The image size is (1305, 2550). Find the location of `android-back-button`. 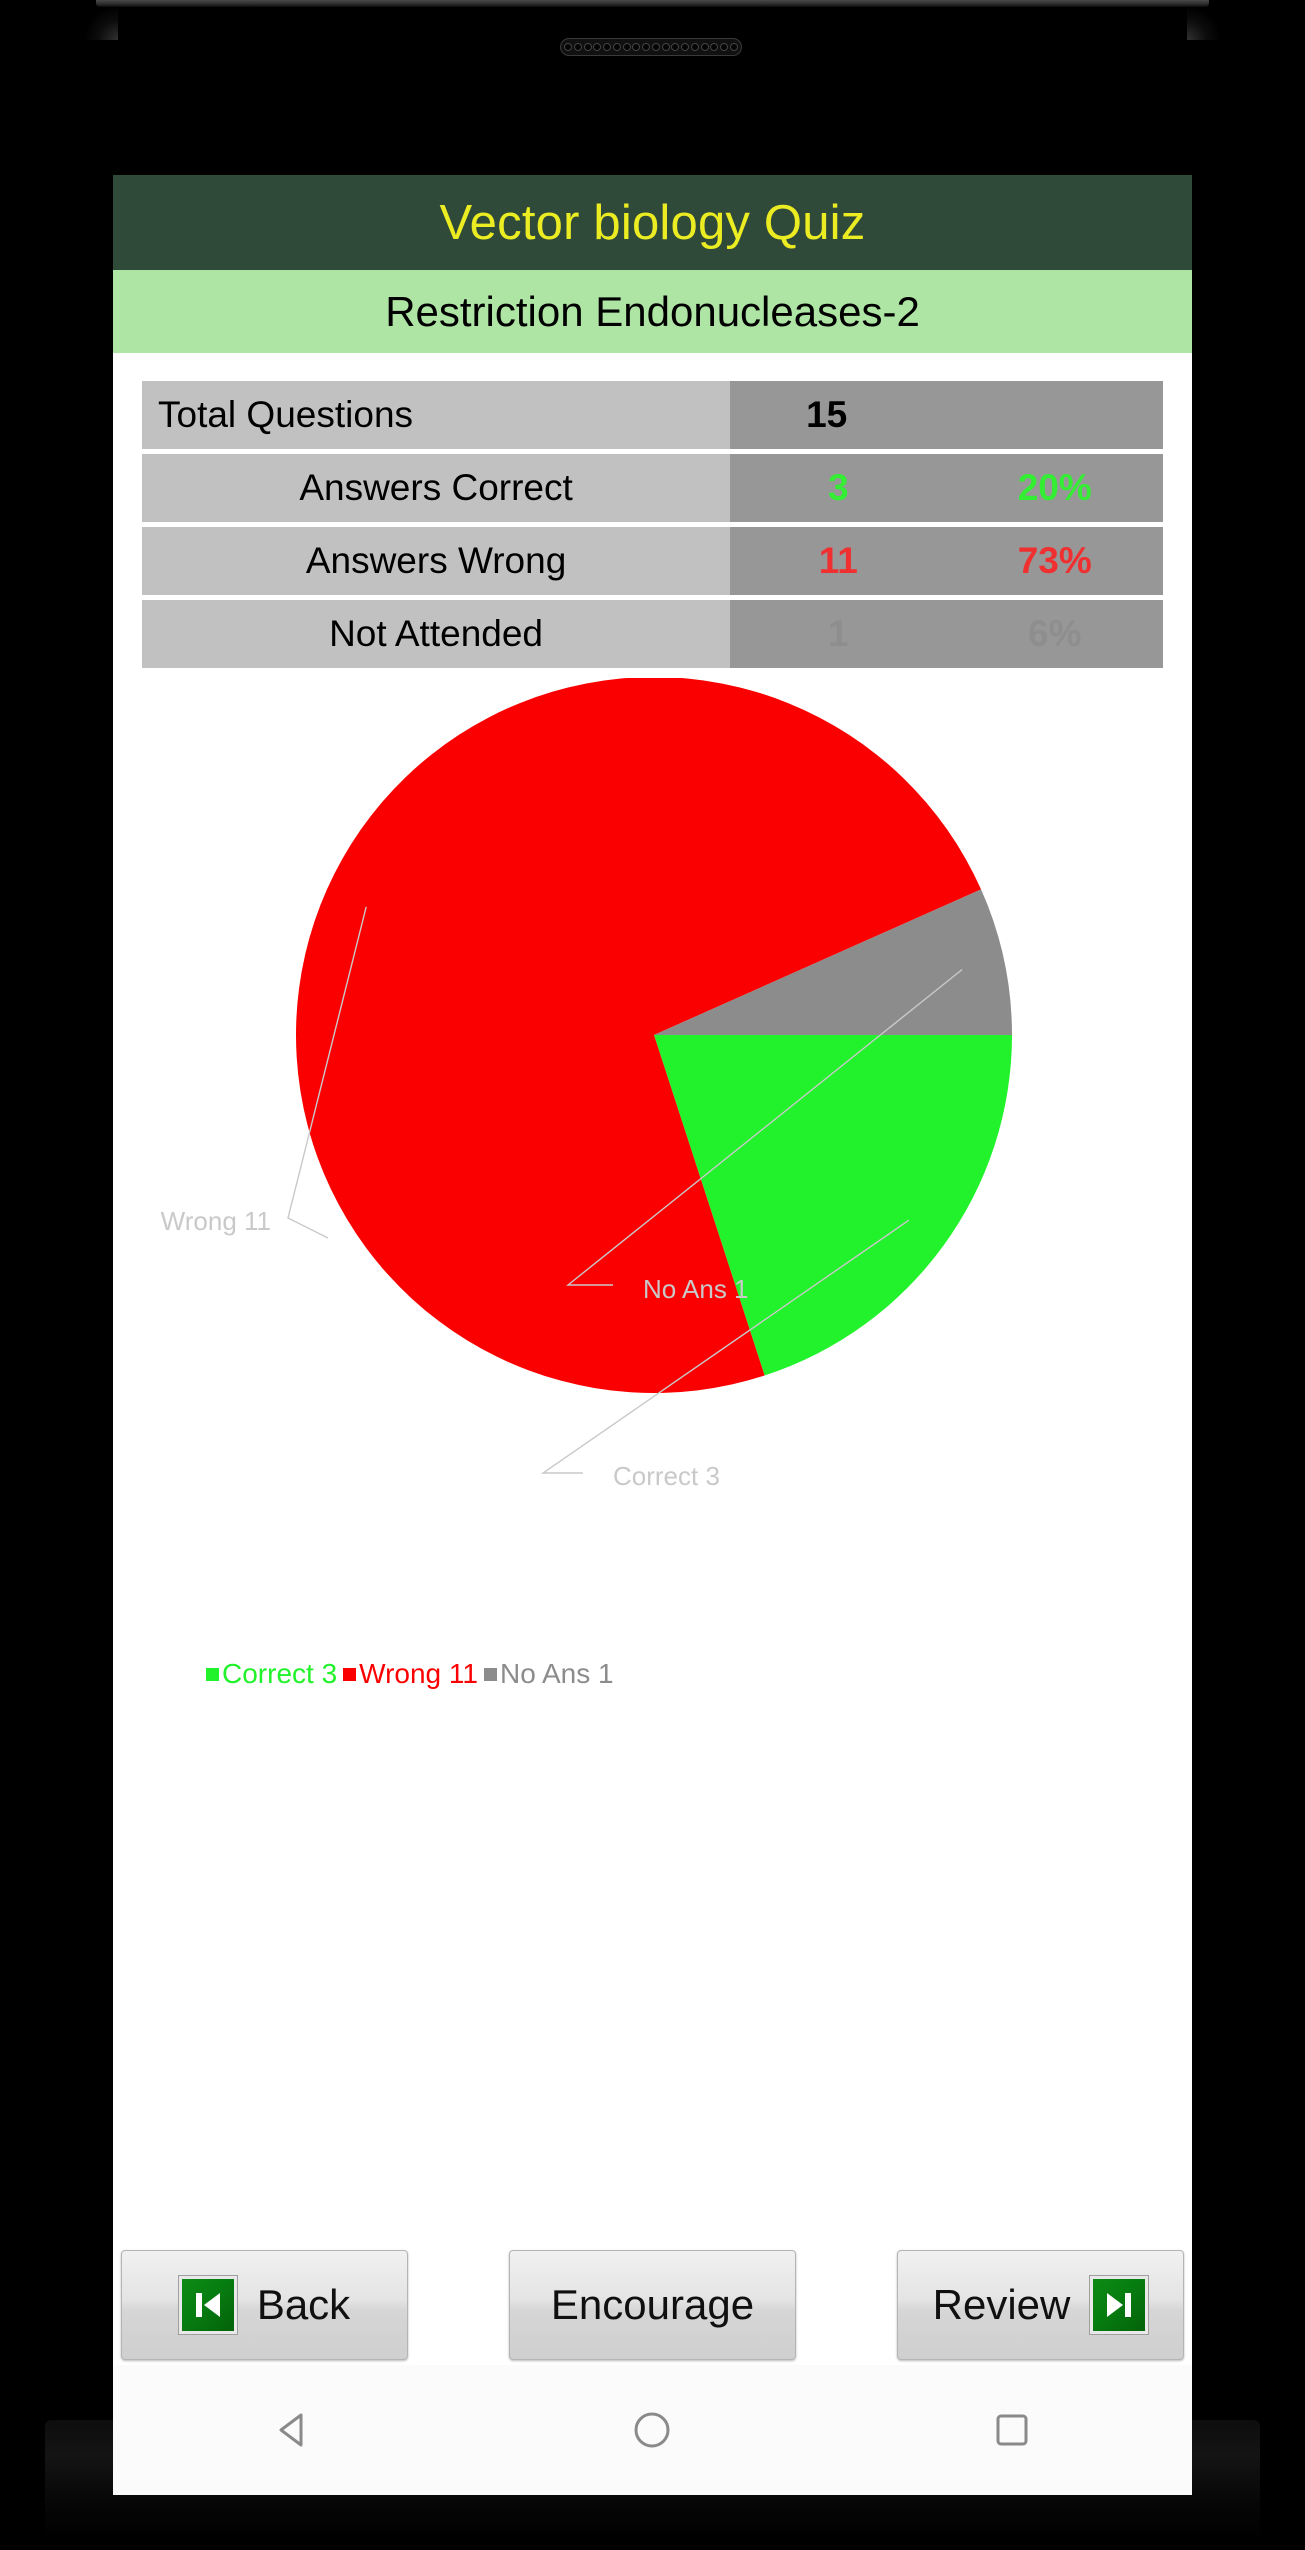

android-back-button is located at coordinates (293, 2430).